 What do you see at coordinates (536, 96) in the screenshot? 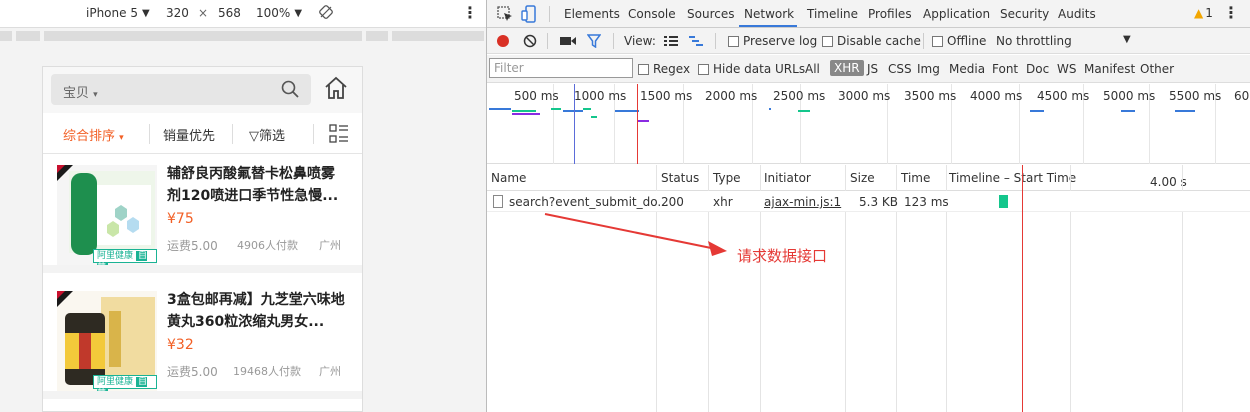
I see `overview-tick: 500 ms` at bounding box center [536, 96].